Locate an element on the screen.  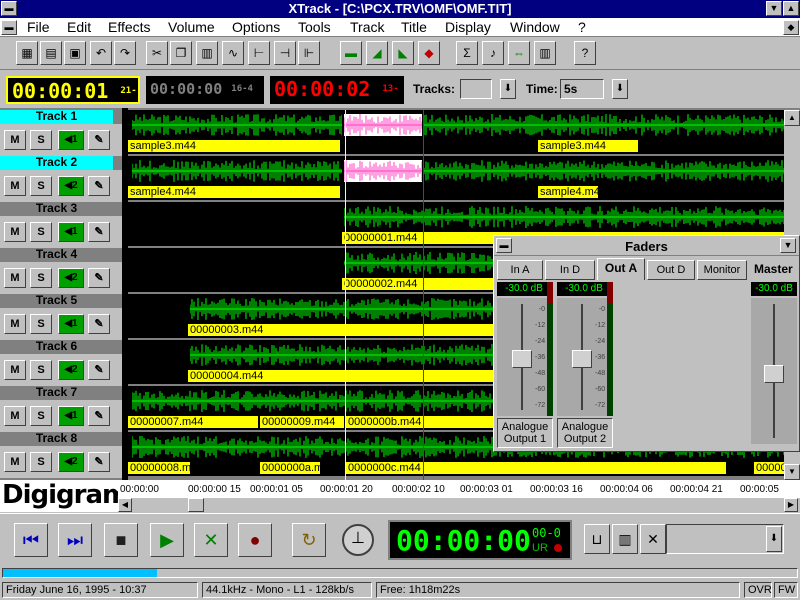
channel-1-fader-knob is located at coordinates (522, 359).